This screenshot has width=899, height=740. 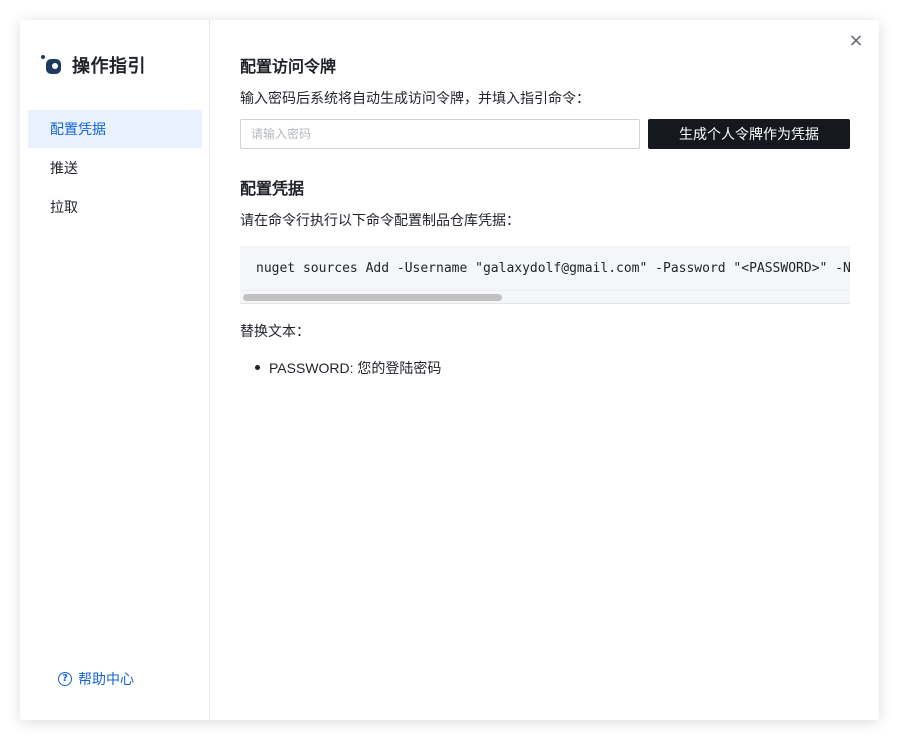 What do you see at coordinates (106, 679) in the screenshot?
I see `help-center-label: 帮助中心` at bounding box center [106, 679].